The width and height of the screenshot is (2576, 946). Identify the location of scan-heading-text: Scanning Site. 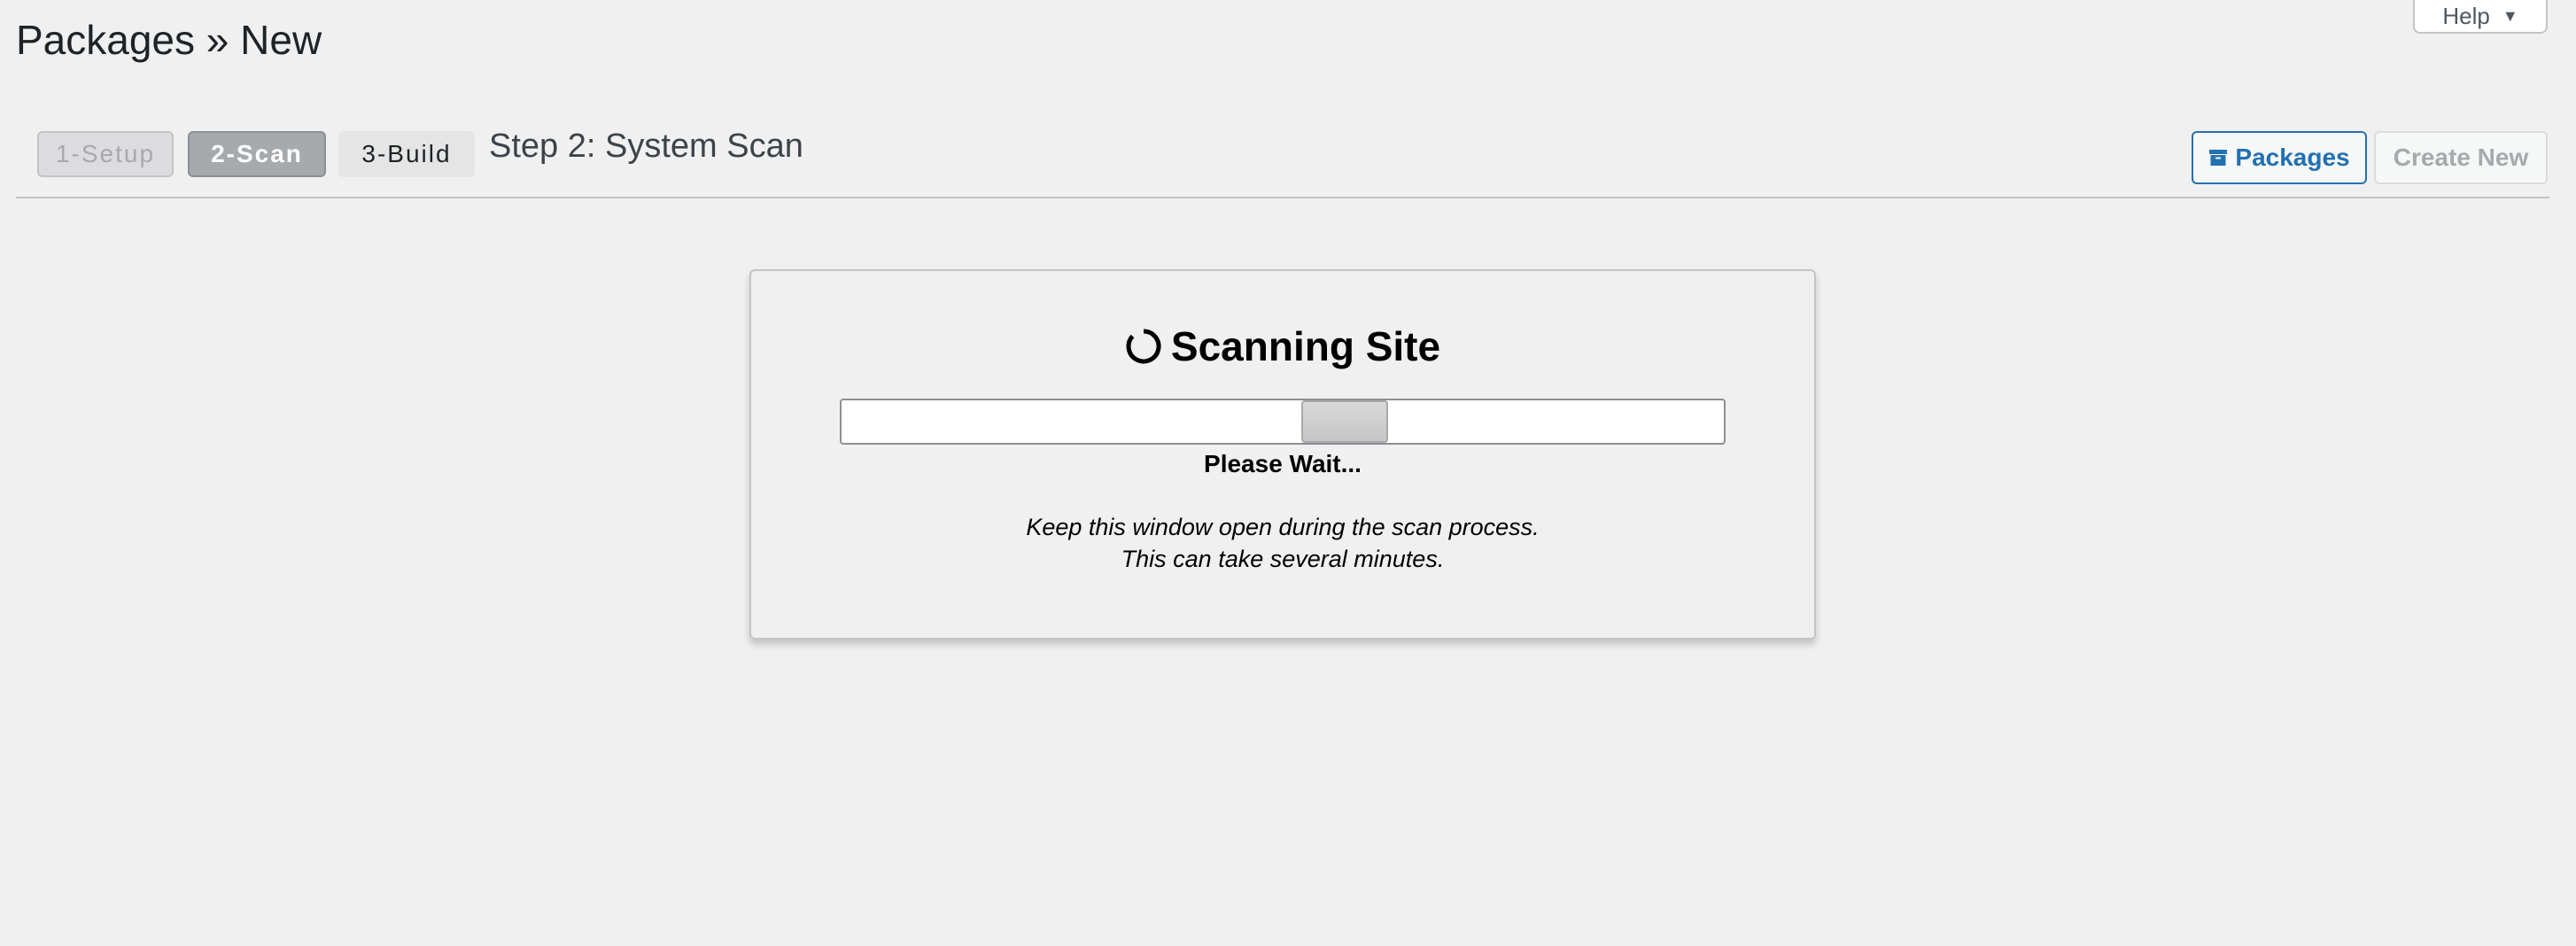
(1305, 346).